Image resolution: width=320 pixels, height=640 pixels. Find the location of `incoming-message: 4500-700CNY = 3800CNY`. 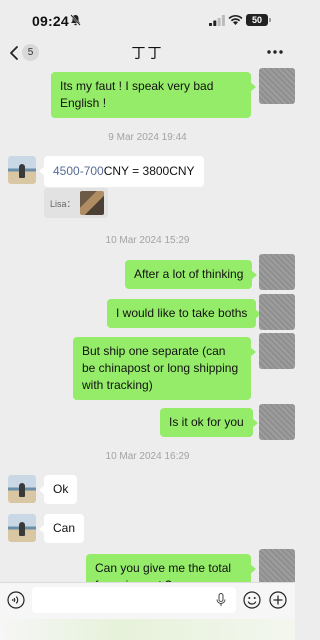

incoming-message: 4500-700CNY = 3800CNY is located at coordinates (121, 171).